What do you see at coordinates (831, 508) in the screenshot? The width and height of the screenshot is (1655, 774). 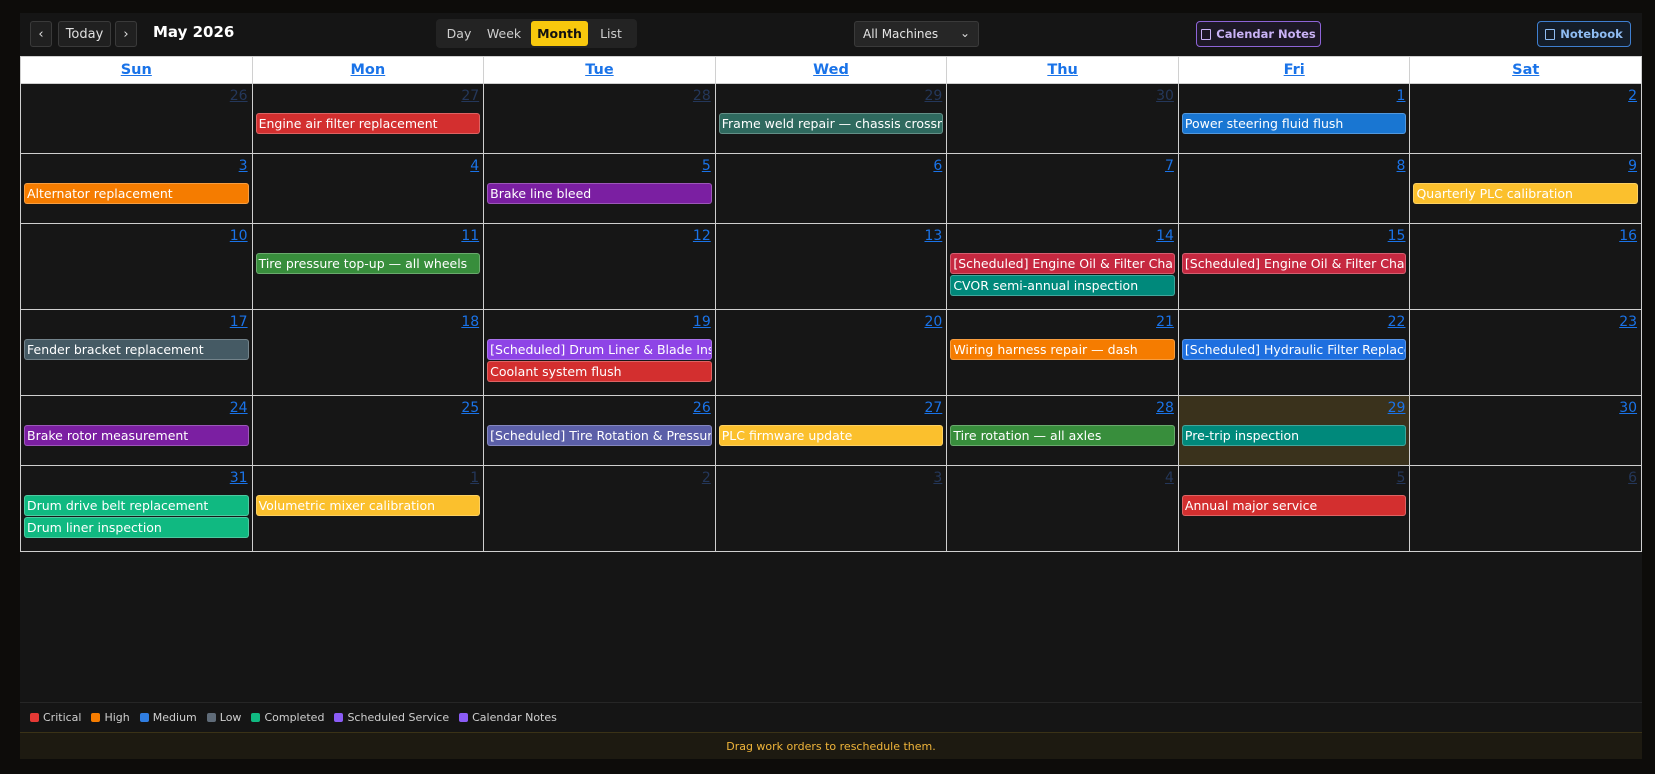 I see `day-cell: 3` at bounding box center [831, 508].